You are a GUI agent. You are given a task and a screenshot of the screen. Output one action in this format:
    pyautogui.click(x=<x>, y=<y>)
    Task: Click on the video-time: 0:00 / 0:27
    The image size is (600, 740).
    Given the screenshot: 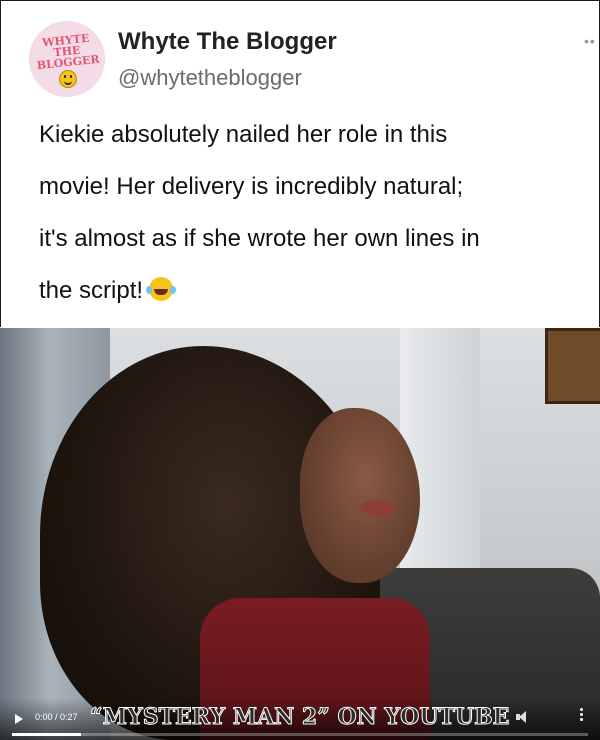 What is the action you would take?
    pyautogui.click(x=56, y=717)
    